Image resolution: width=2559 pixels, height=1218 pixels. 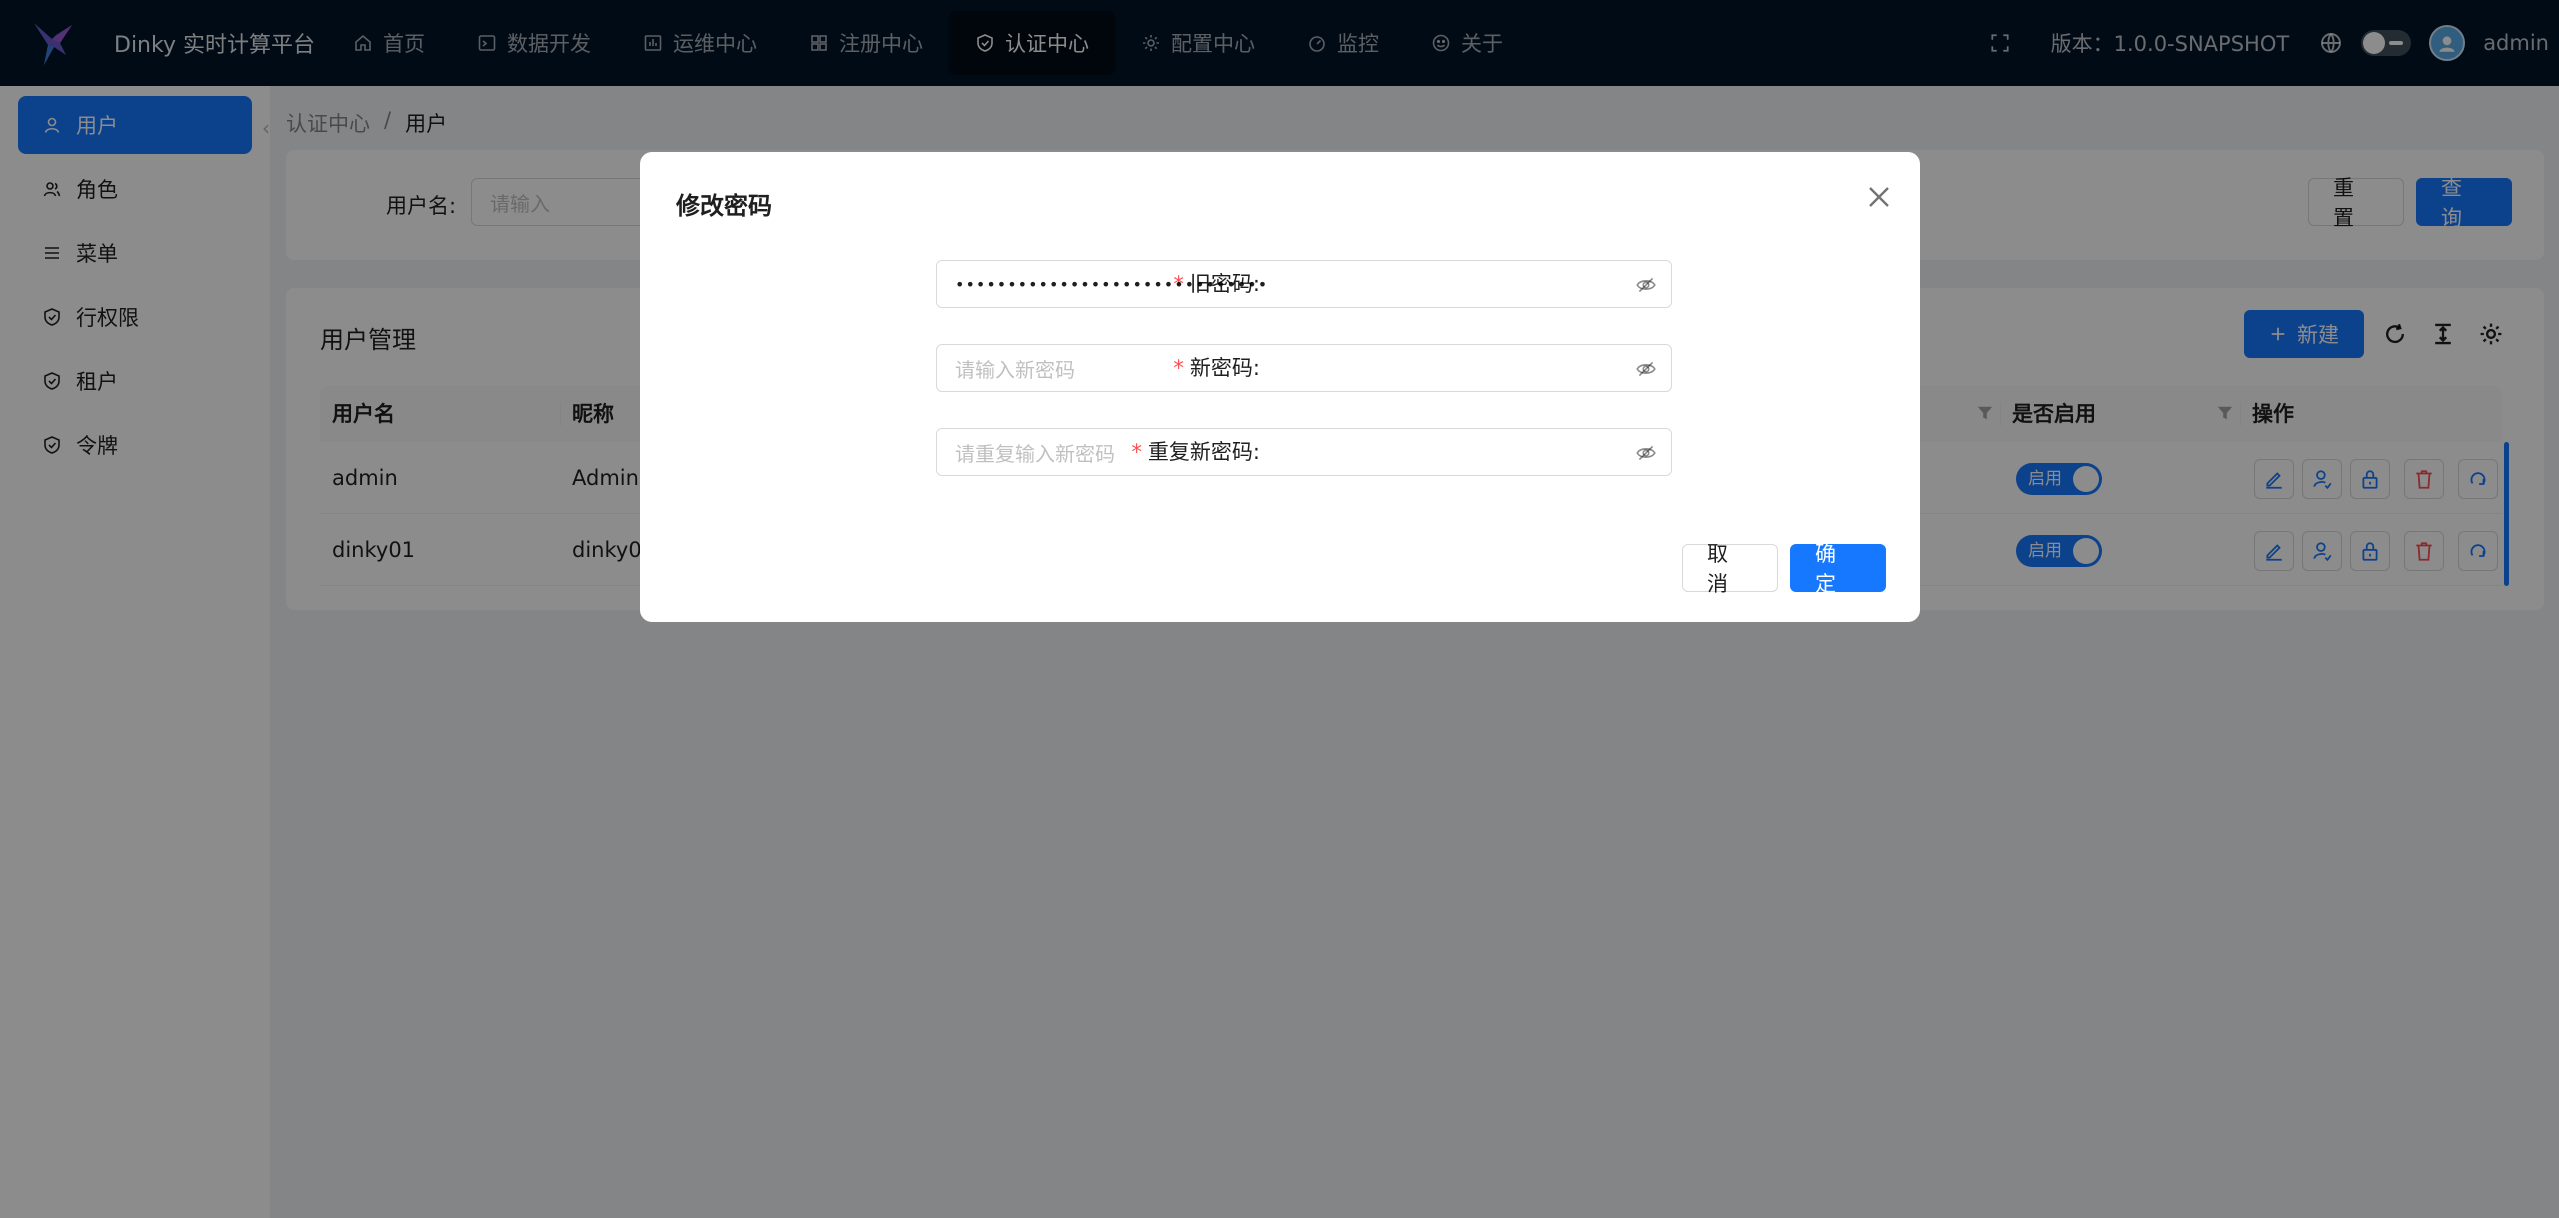 What do you see at coordinates (1304, 452) in the screenshot?
I see `repeat-password-field: 请重复输入新密码` at bounding box center [1304, 452].